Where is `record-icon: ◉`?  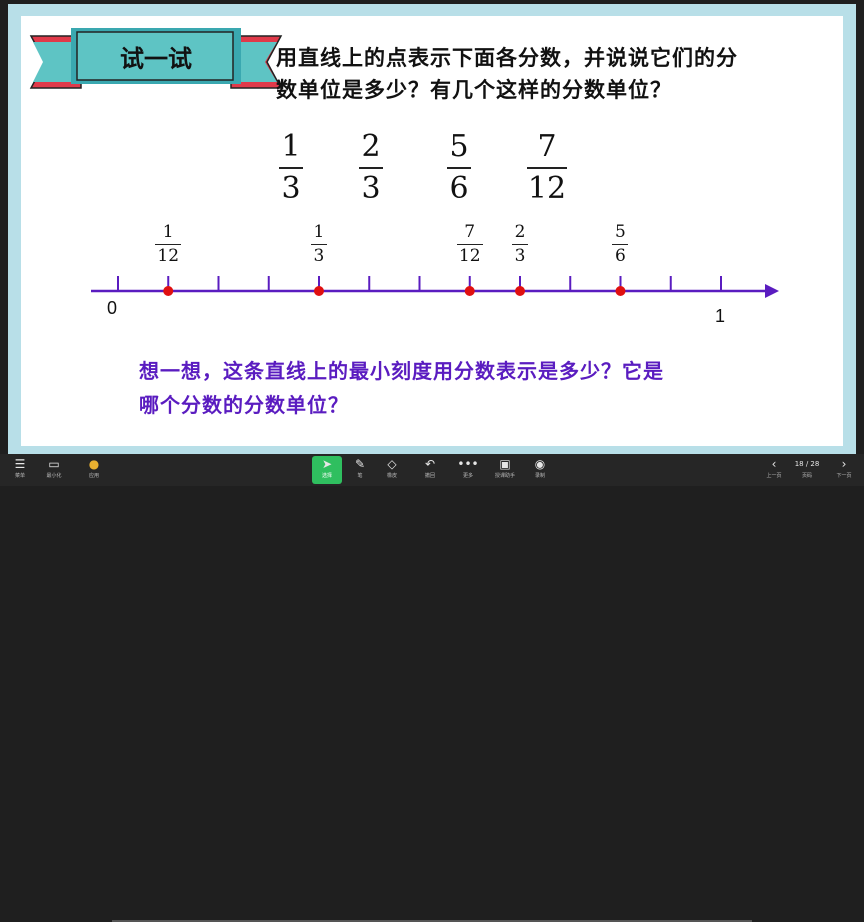
record-icon: ◉ is located at coordinates (540, 464).